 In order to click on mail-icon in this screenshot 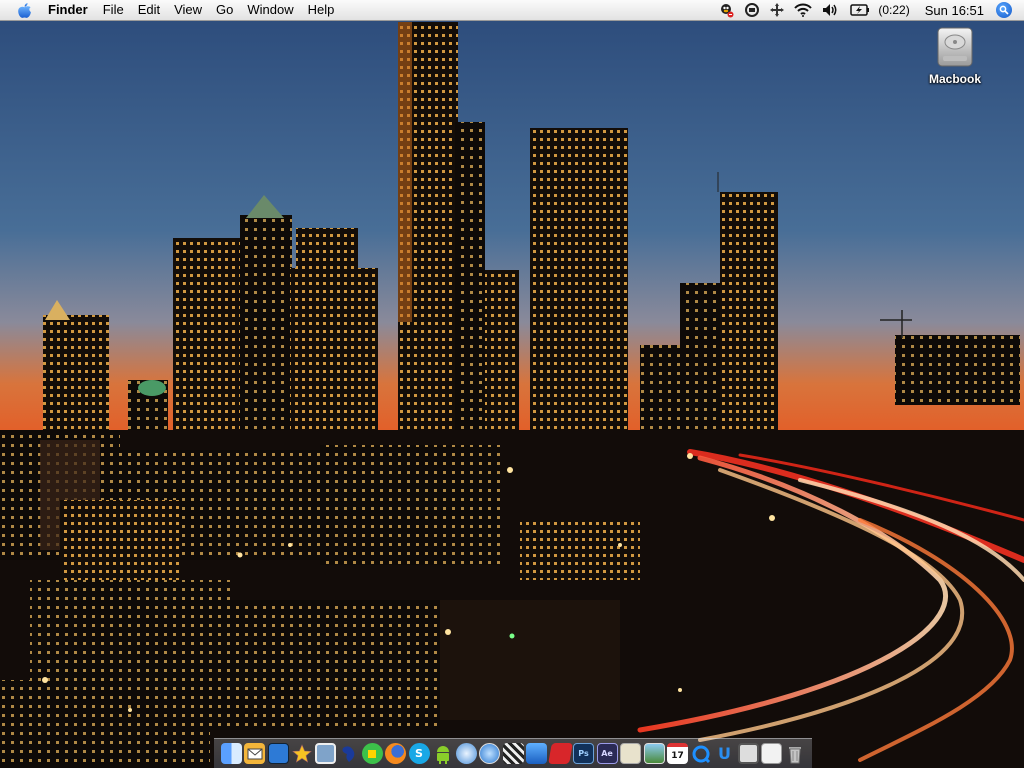, I will do `click(254, 753)`.